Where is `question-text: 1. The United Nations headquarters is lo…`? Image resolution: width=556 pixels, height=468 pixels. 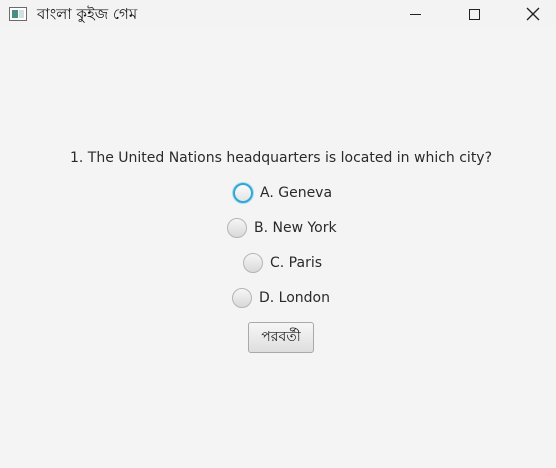 question-text: 1. The United Nations headquarters is lo… is located at coordinates (281, 158).